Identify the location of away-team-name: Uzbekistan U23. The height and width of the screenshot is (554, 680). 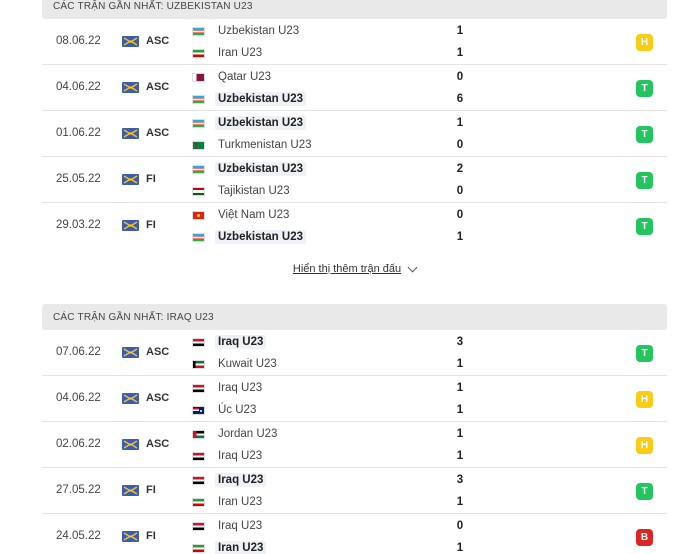
(261, 99).